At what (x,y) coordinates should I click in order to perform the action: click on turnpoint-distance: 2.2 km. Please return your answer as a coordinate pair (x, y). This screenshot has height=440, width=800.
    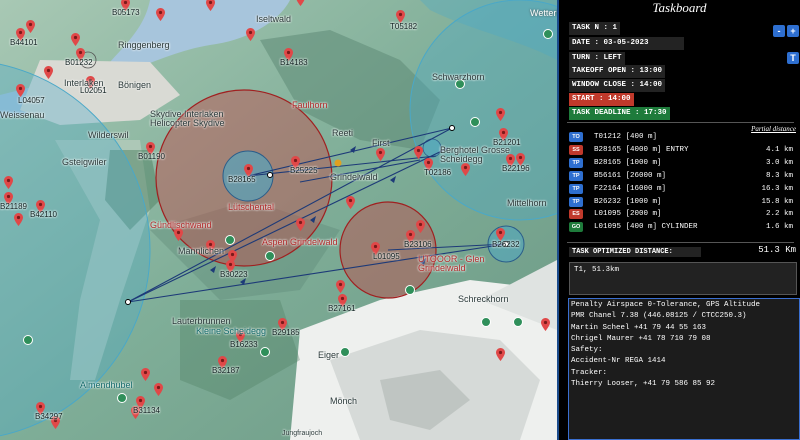
    Looking at the image, I should click on (779, 214).